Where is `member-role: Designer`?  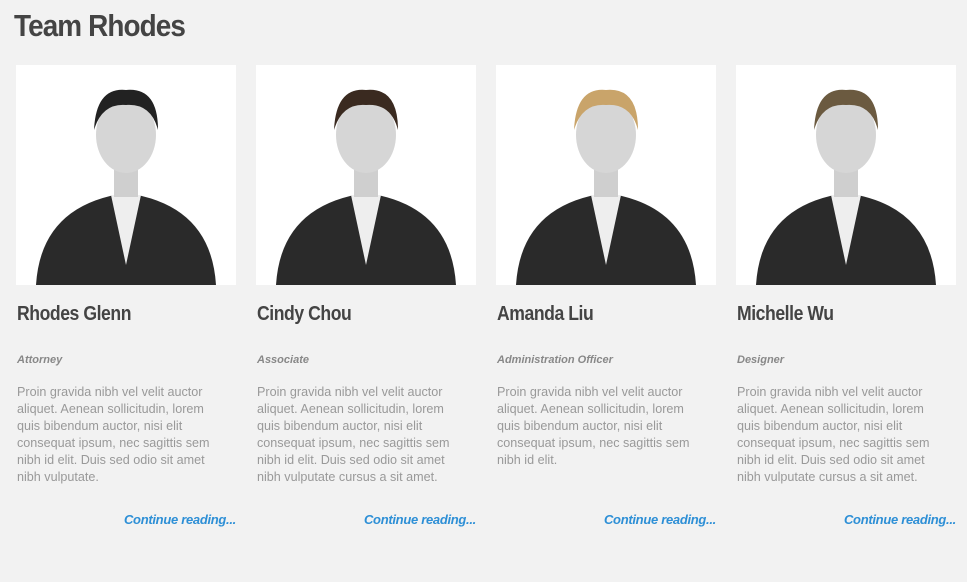
member-role: Designer is located at coordinates (761, 360).